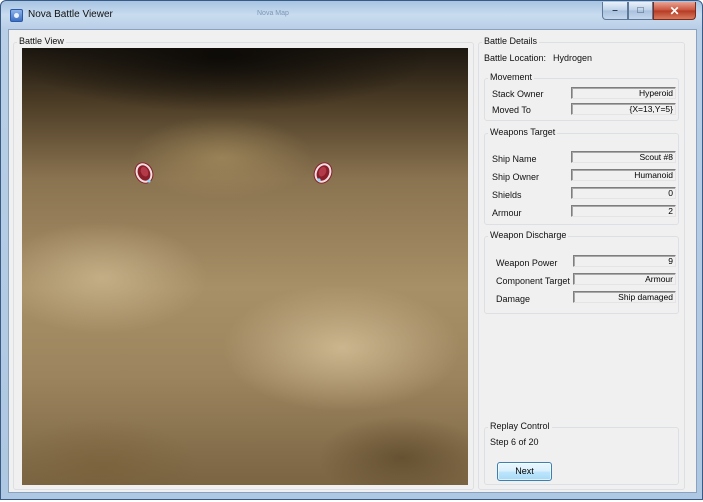  I want to click on stack-owner-label: Stack Owner, so click(518, 94).